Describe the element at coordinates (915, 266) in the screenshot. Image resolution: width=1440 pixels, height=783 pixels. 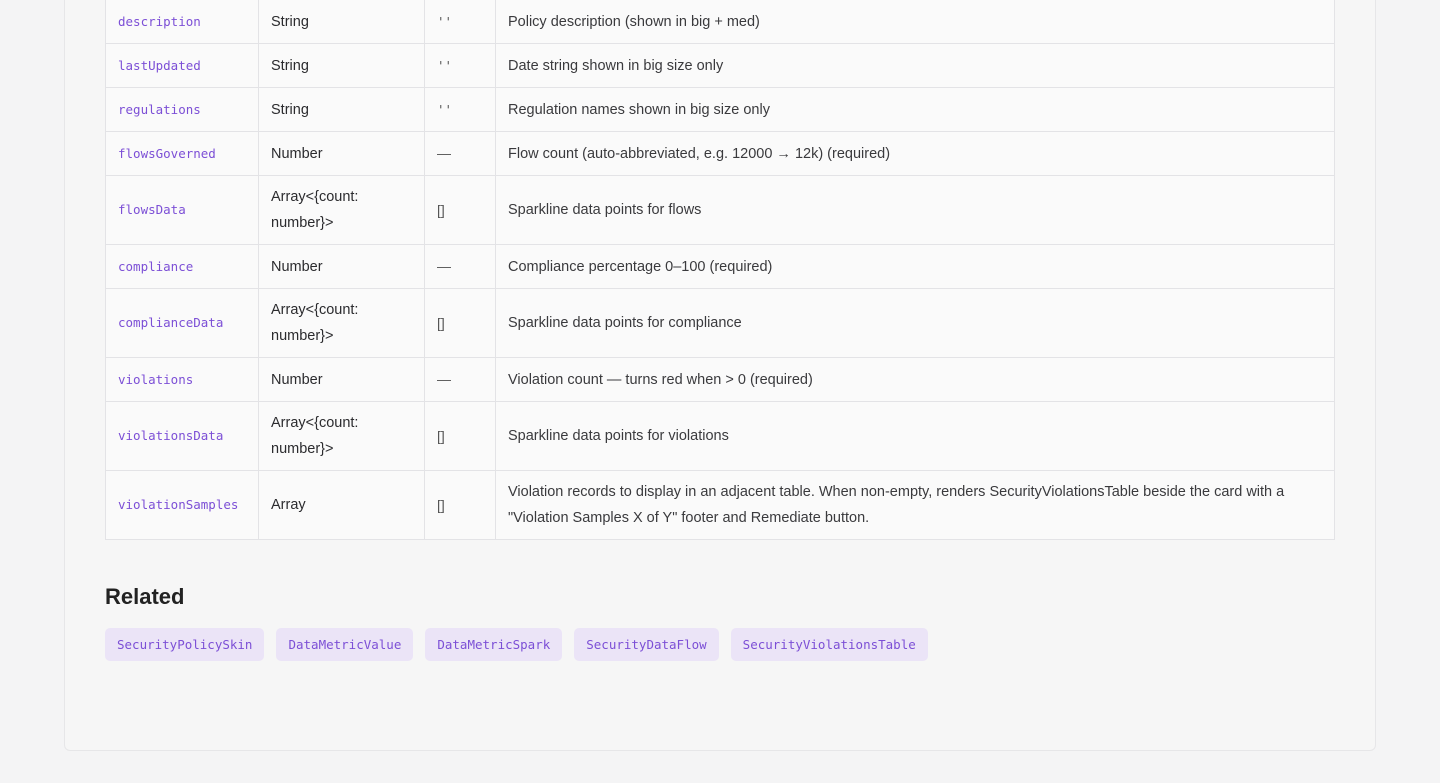
I see `prop-description: Compliance percentage 0–100 (required)` at that location.